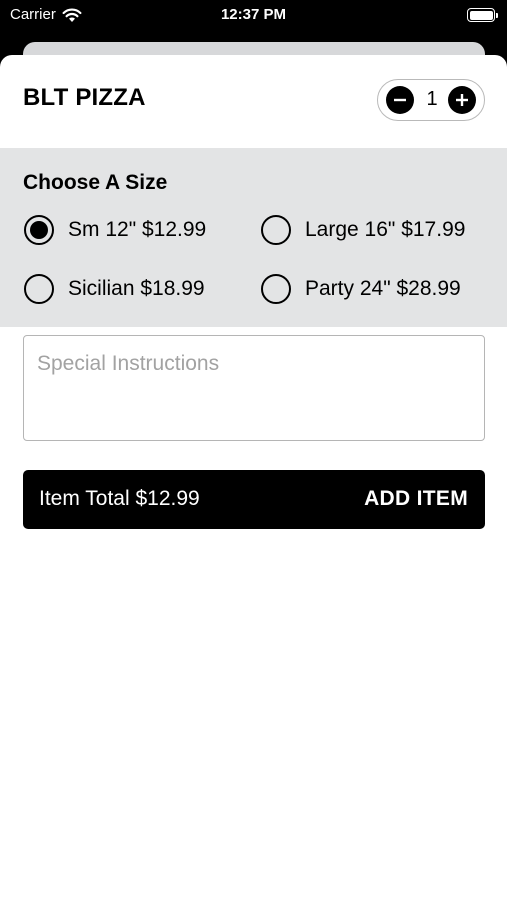 The image size is (507, 900). I want to click on battery-cap, so click(497, 15).